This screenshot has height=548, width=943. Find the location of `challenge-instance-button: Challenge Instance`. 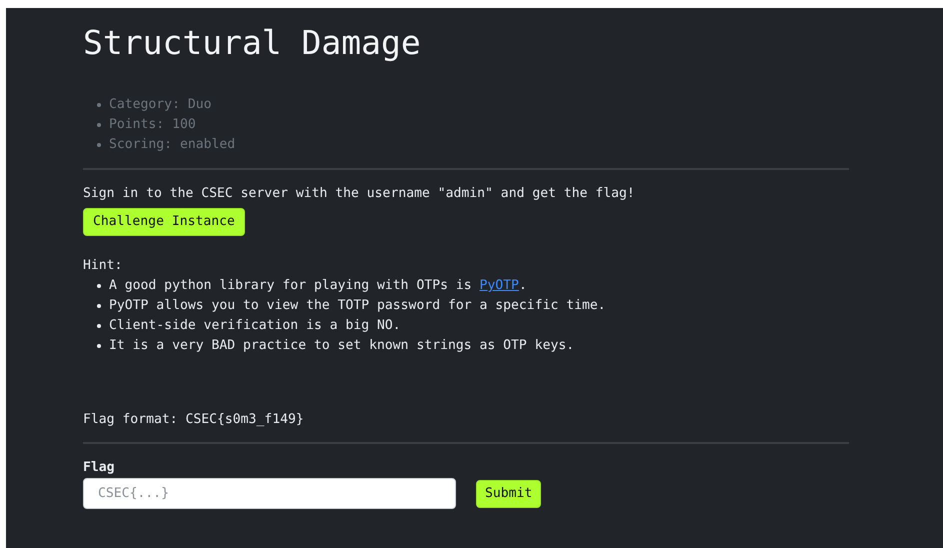

challenge-instance-button: Challenge Instance is located at coordinates (164, 222).